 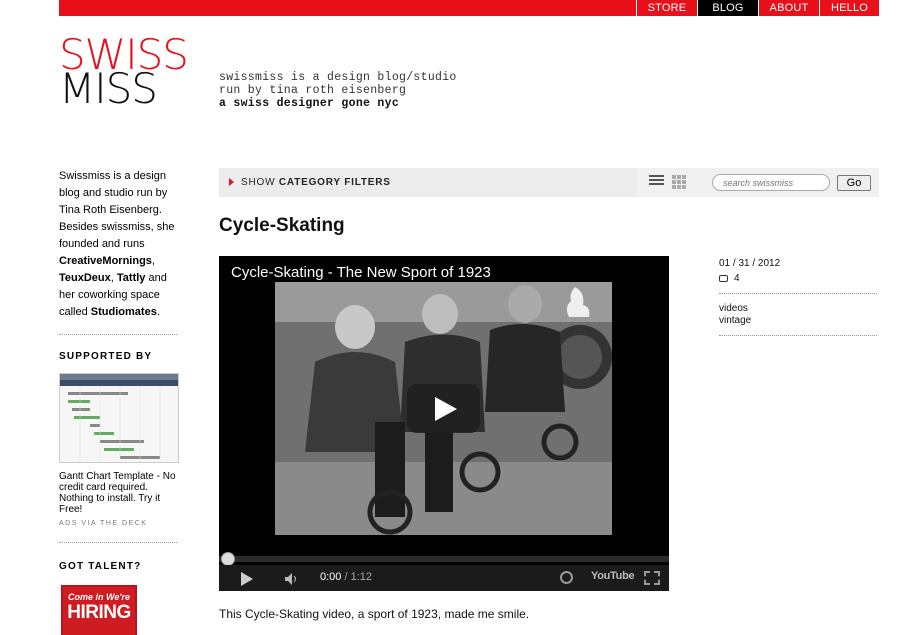 I want to click on comments-link: 4, so click(x=799, y=279).